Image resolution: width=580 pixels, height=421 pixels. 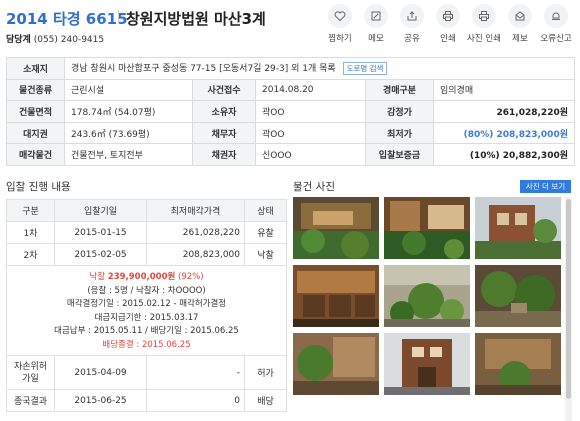 I want to click on owner-label: 소유자, so click(x=224, y=111).